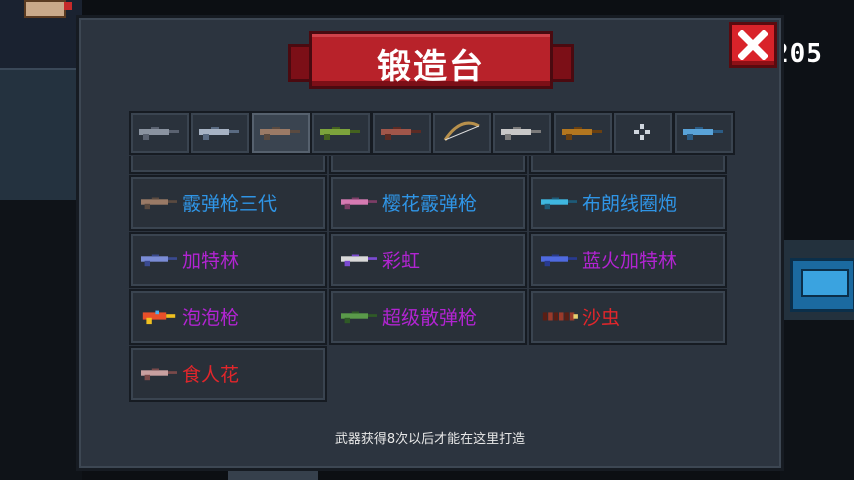  What do you see at coordinates (601, 318) in the screenshot?
I see `weapon-name: 沙虫` at bounding box center [601, 318].